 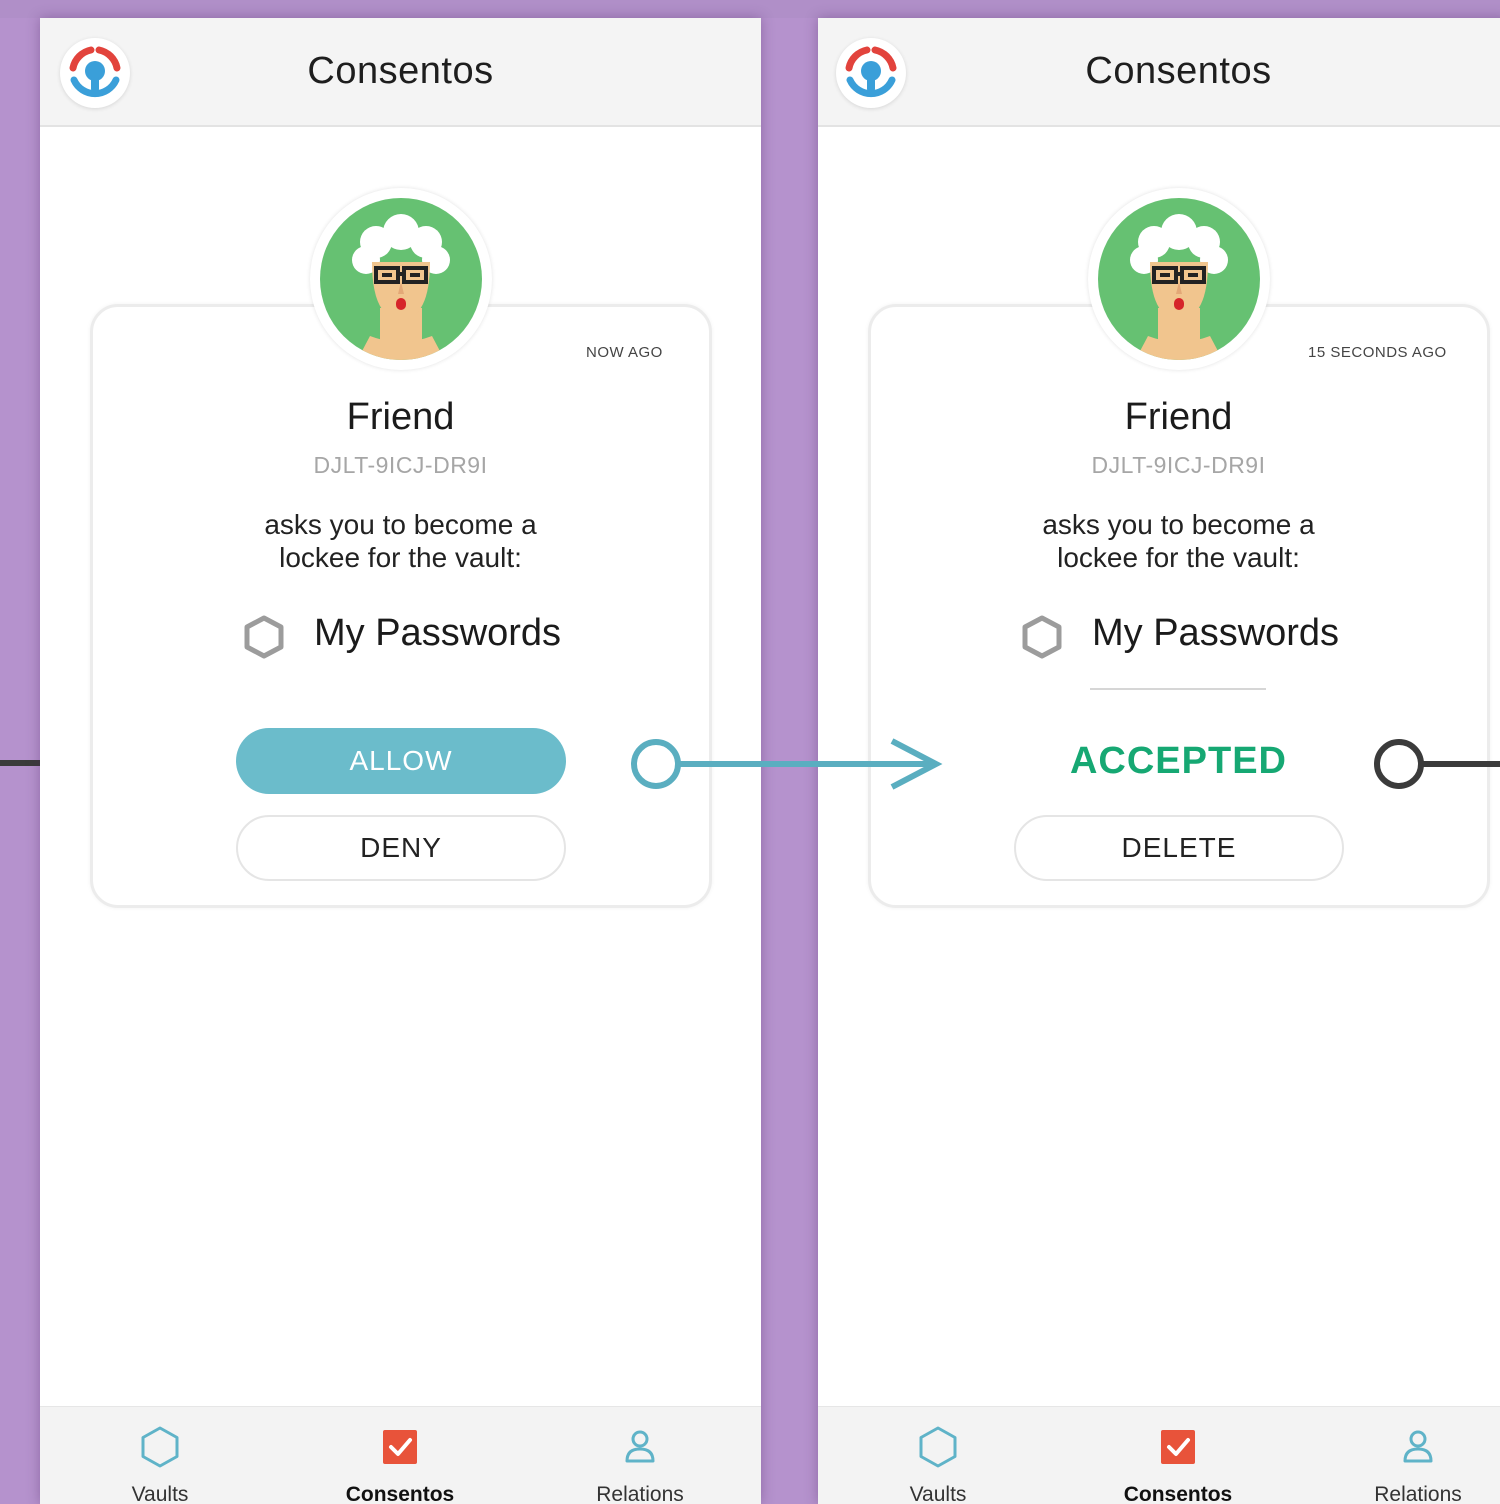 I want to click on deny-button: DENY, so click(x=401, y=848).